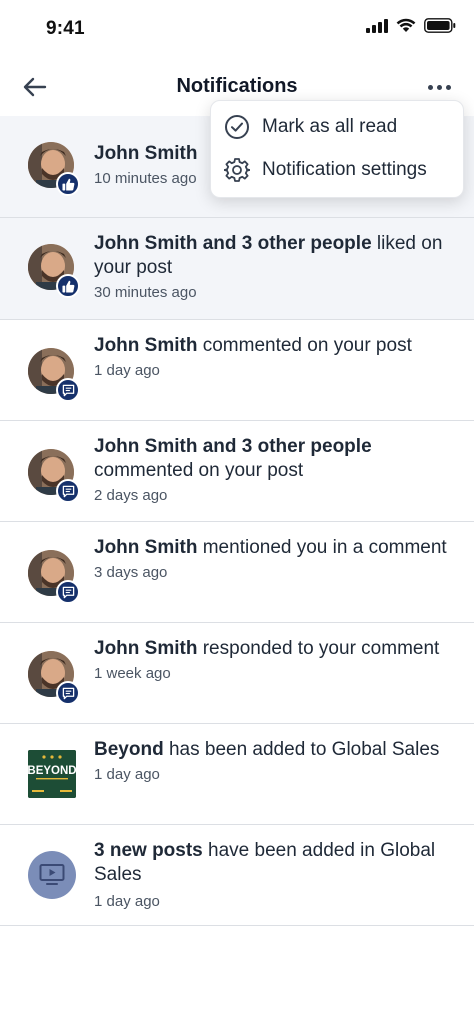 The height and width of the screenshot is (1026, 474). I want to click on status-icons, so click(411, 25).